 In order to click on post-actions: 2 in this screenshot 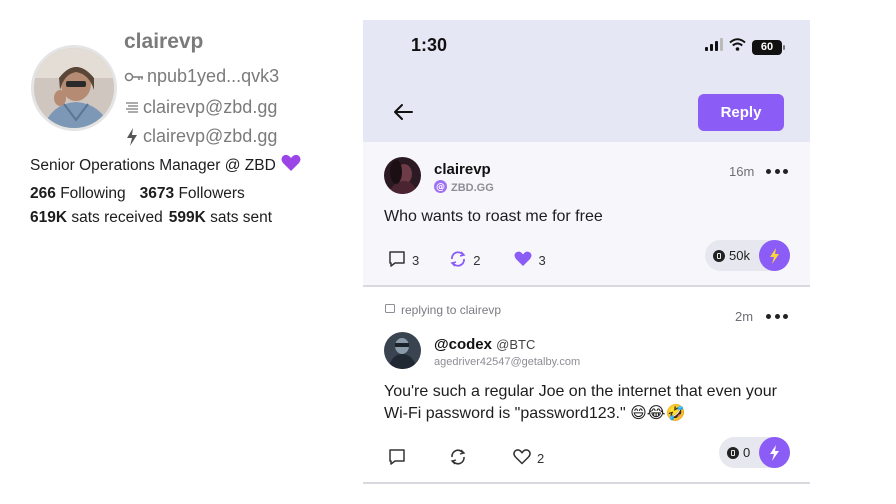, I will do `click(466, 458)`.